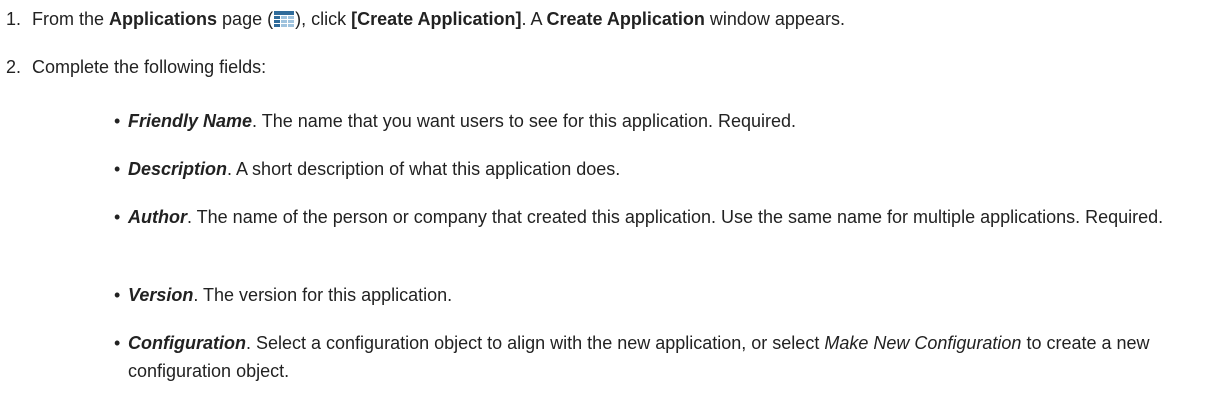 This screenshot has height=410, width=1216. What do you see at coordinates (436, 19) in the screenshot?
I see `create-application-button-label: [Create Application]` at bounding box center [436, 19].